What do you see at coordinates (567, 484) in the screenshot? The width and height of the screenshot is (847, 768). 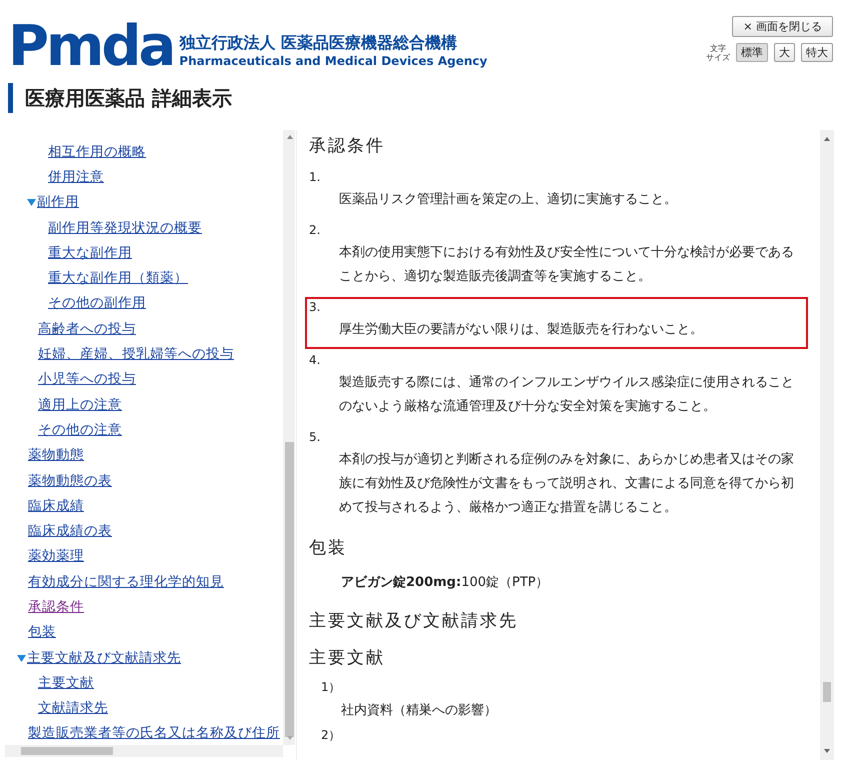 I see `condition-text: 本剤の投与が適切と判断される症例のみを対象に、あらかじめ患者又はその家族に有効性及び危険性が文書をもって説明され、文書による同意を得てから初めて投与されるよう、厳格かつ適正な措置を講じること。` at bounding box center [567, 484].